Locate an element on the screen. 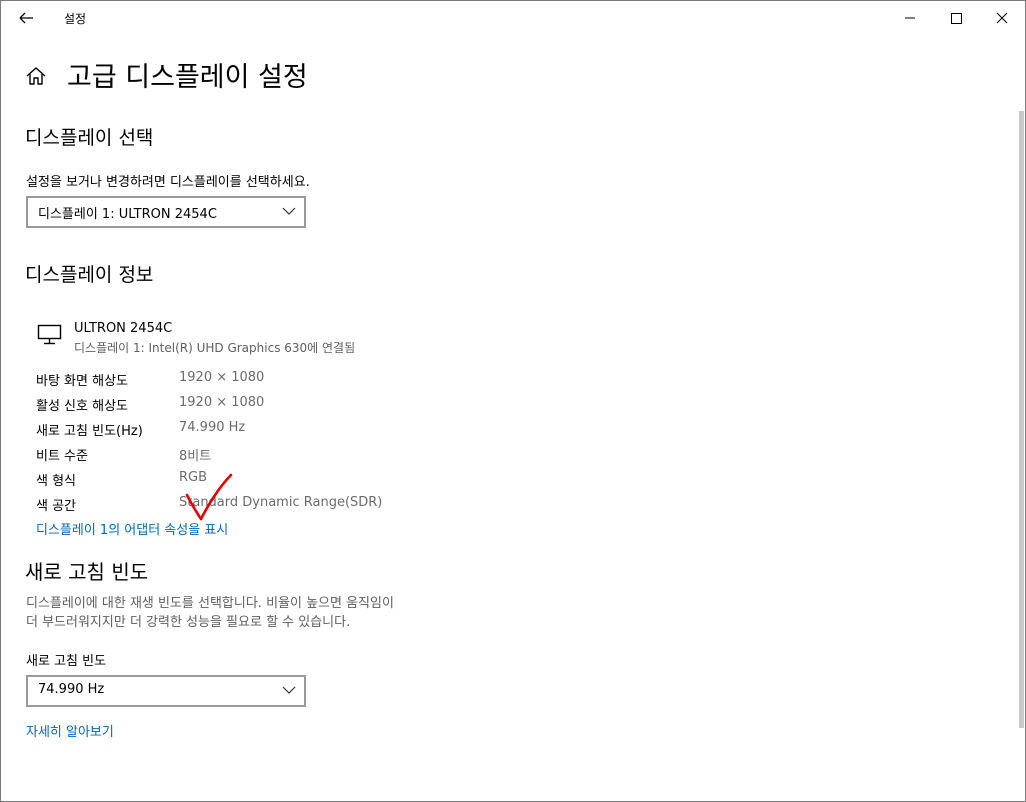  back-arrow-icon is located at coordinates (26, 18).